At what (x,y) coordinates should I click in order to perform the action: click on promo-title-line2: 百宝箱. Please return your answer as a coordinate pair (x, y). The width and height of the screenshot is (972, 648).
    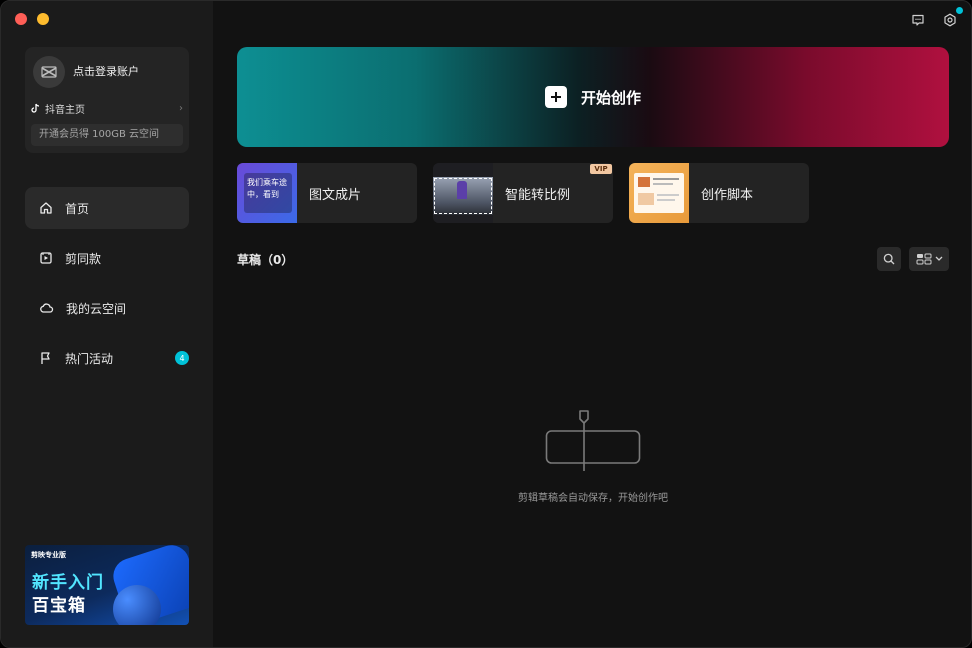
    Looking at the image, I should click on (59, 606).